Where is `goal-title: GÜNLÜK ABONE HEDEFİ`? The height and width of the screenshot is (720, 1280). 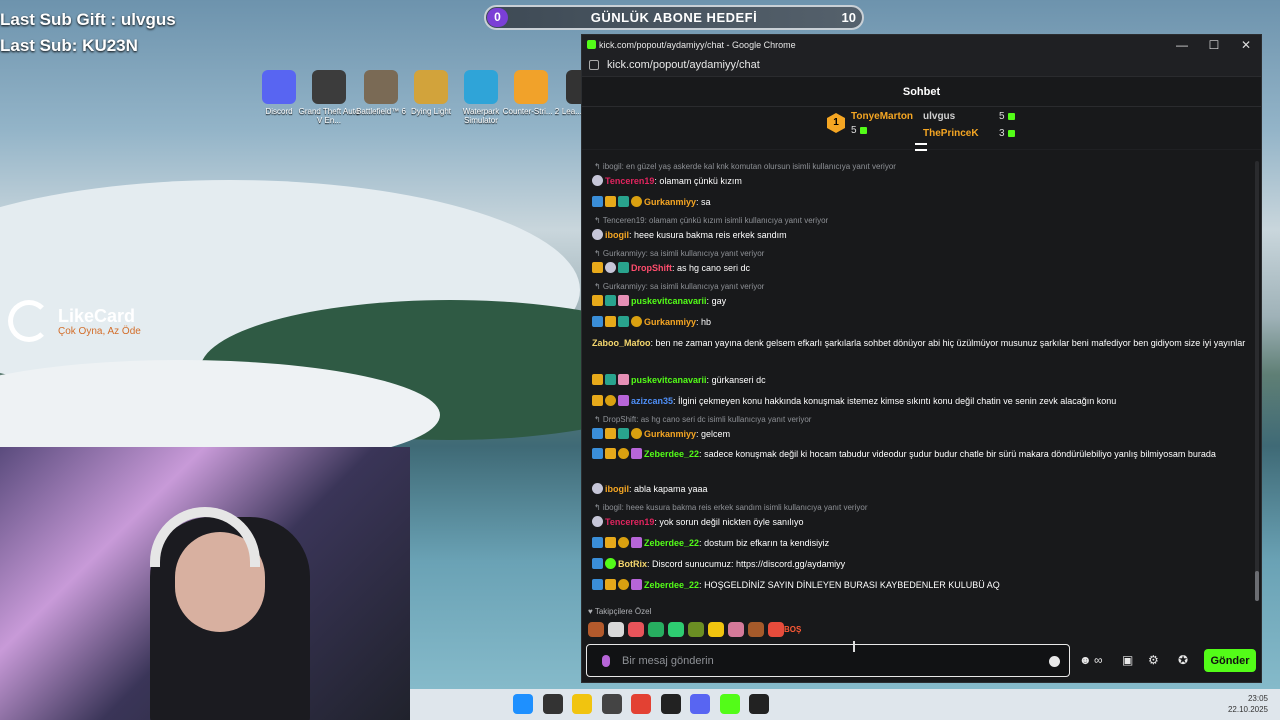
goal-title: GÜNLÜK ABONE HEDEFİ is located at coordinates (674, 17).